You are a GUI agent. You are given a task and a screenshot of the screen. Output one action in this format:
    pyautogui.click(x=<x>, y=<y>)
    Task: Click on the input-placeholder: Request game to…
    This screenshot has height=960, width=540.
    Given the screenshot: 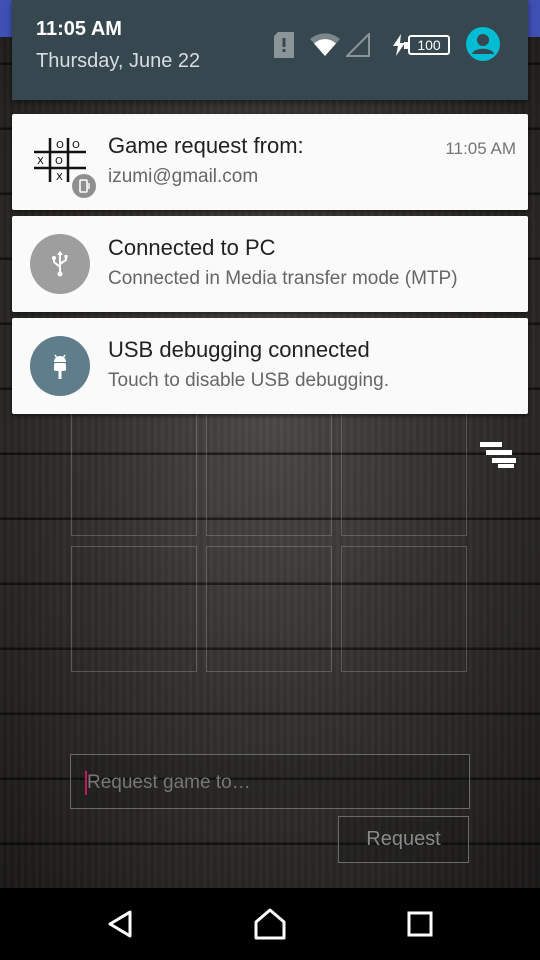 What is the action you would take?
    pyautogui.click(x=169, y=782)
    